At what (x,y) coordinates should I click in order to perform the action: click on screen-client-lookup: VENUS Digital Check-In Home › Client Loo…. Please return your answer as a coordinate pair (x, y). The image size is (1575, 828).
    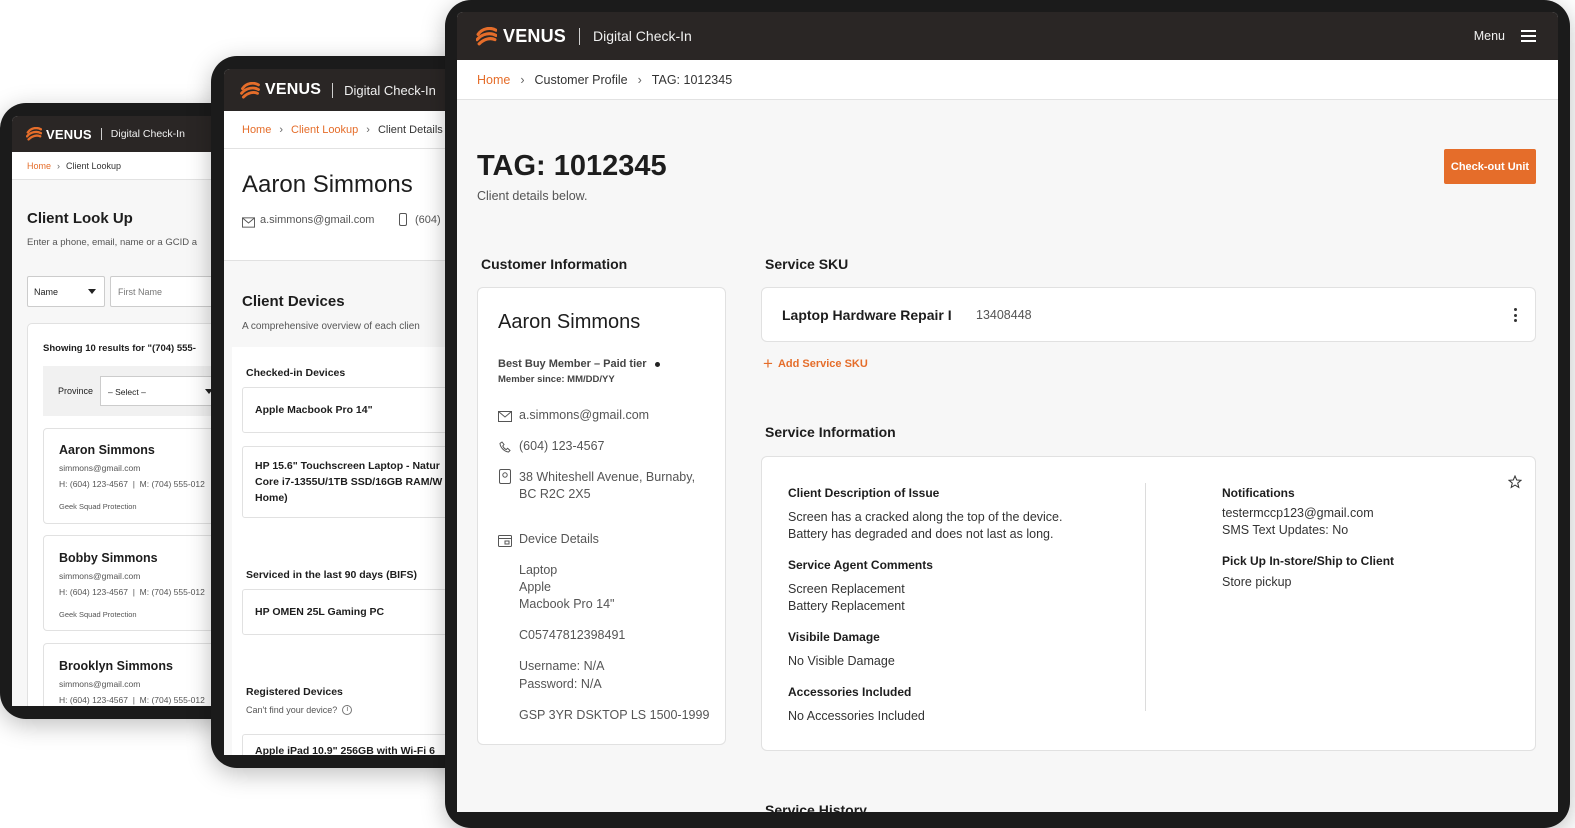
    Looking at the image, I should click on (121, 411).